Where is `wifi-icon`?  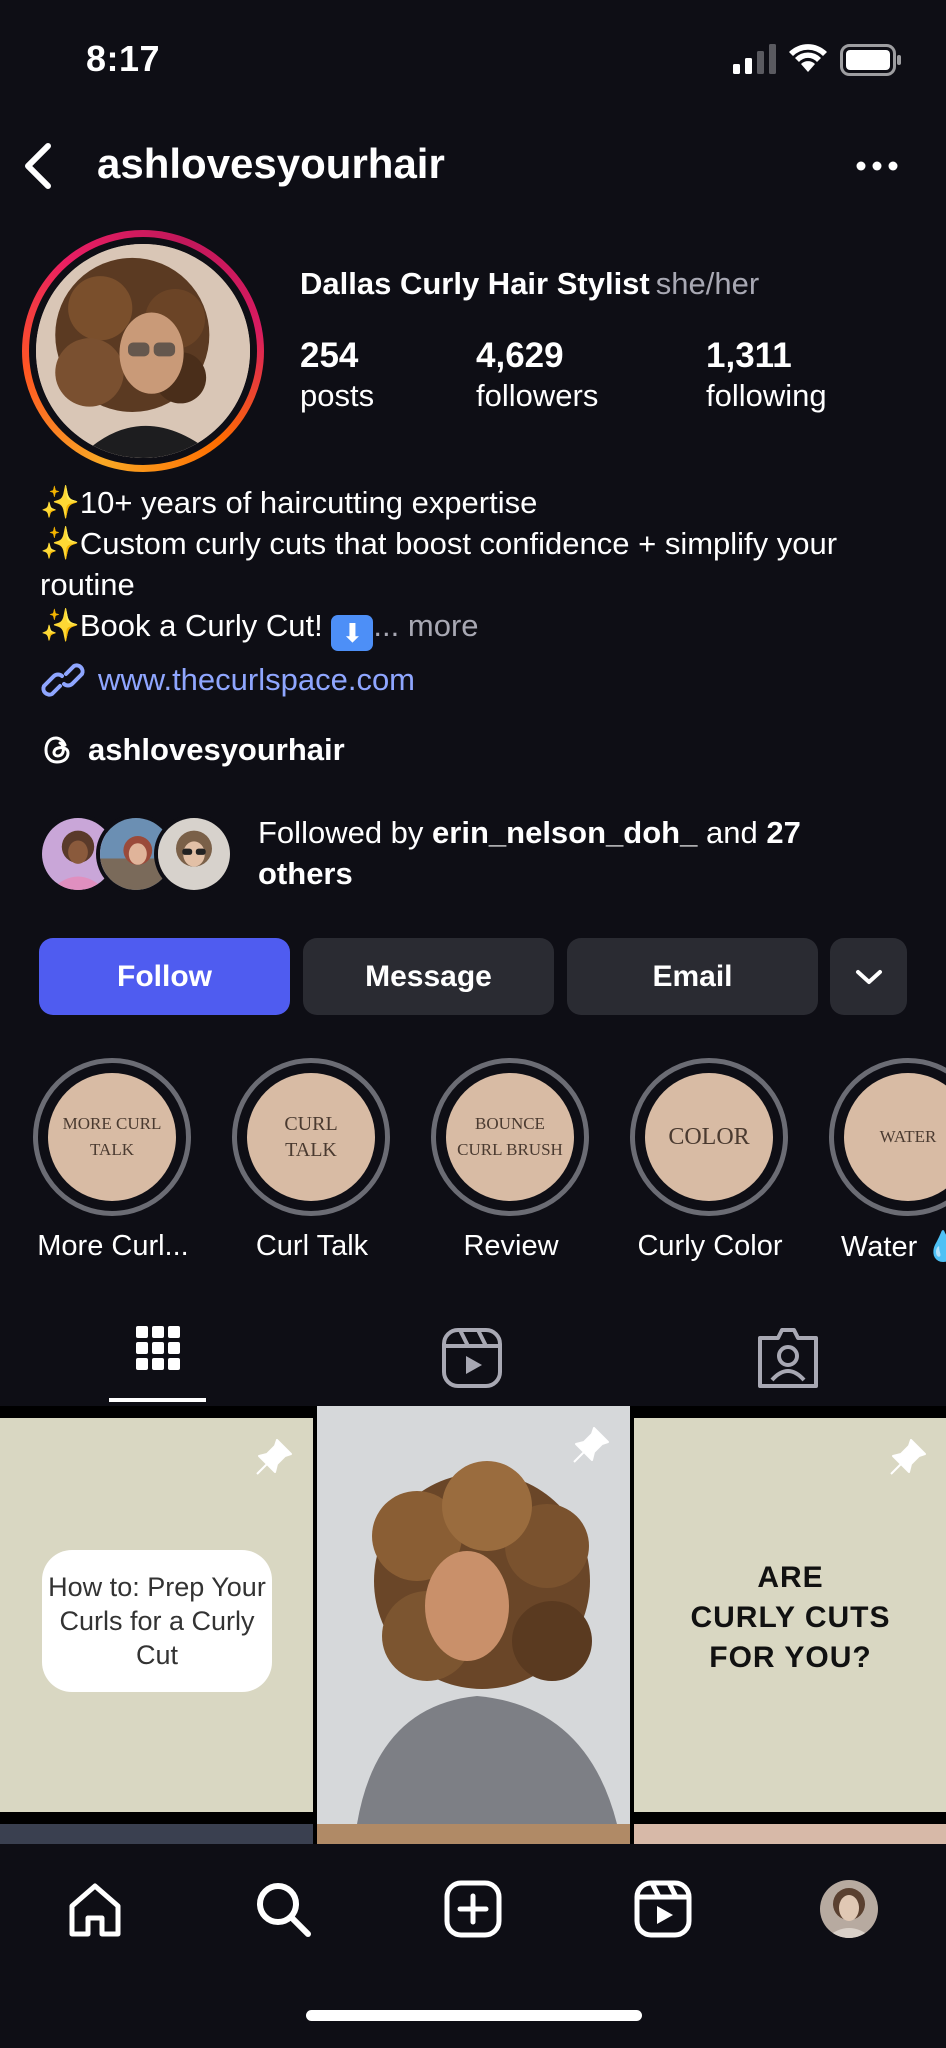 wifi-icon is located at coordinates (808, 58).